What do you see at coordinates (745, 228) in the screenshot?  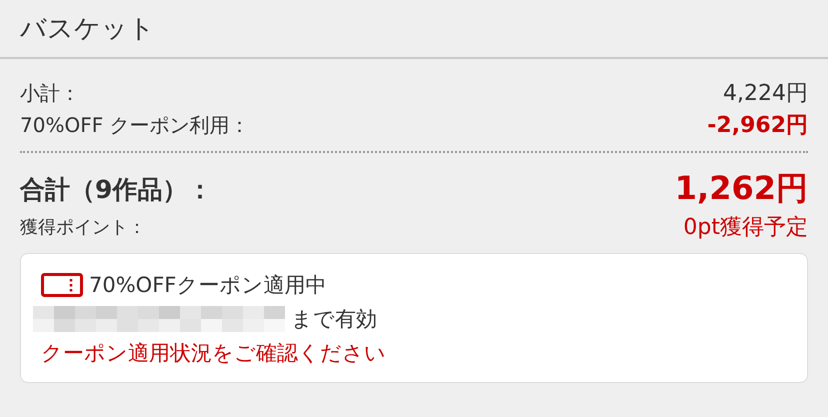 I see `points-value: 0pt獲得予定` at bounding box center [745, 228].